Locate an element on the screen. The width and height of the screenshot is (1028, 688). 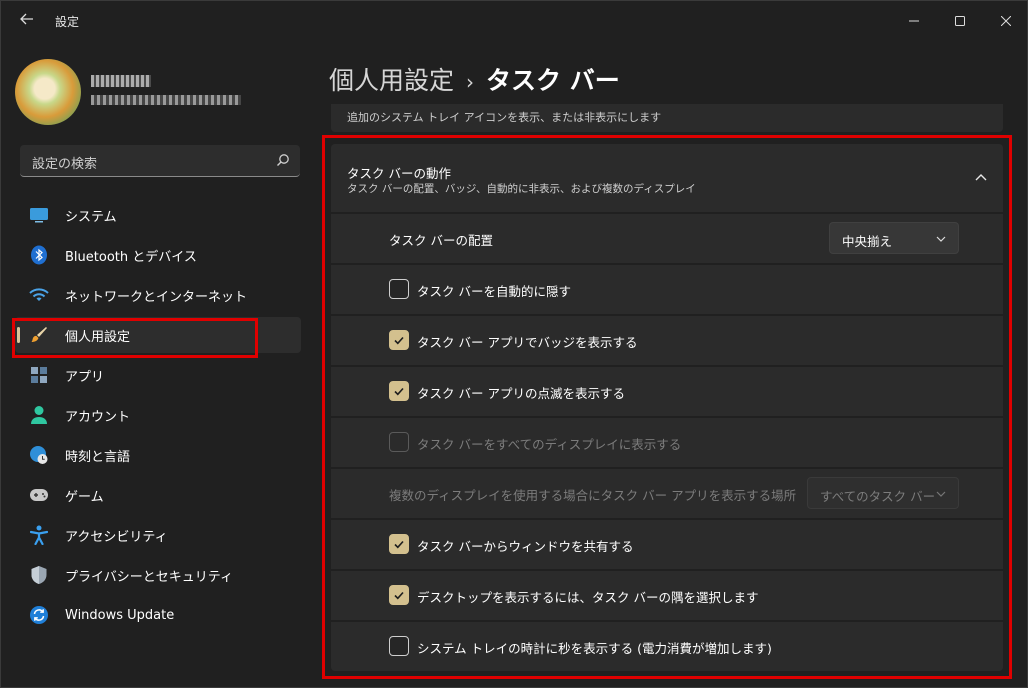
sidebar-item-apps: アプリ is located at coordinates (158, 375).